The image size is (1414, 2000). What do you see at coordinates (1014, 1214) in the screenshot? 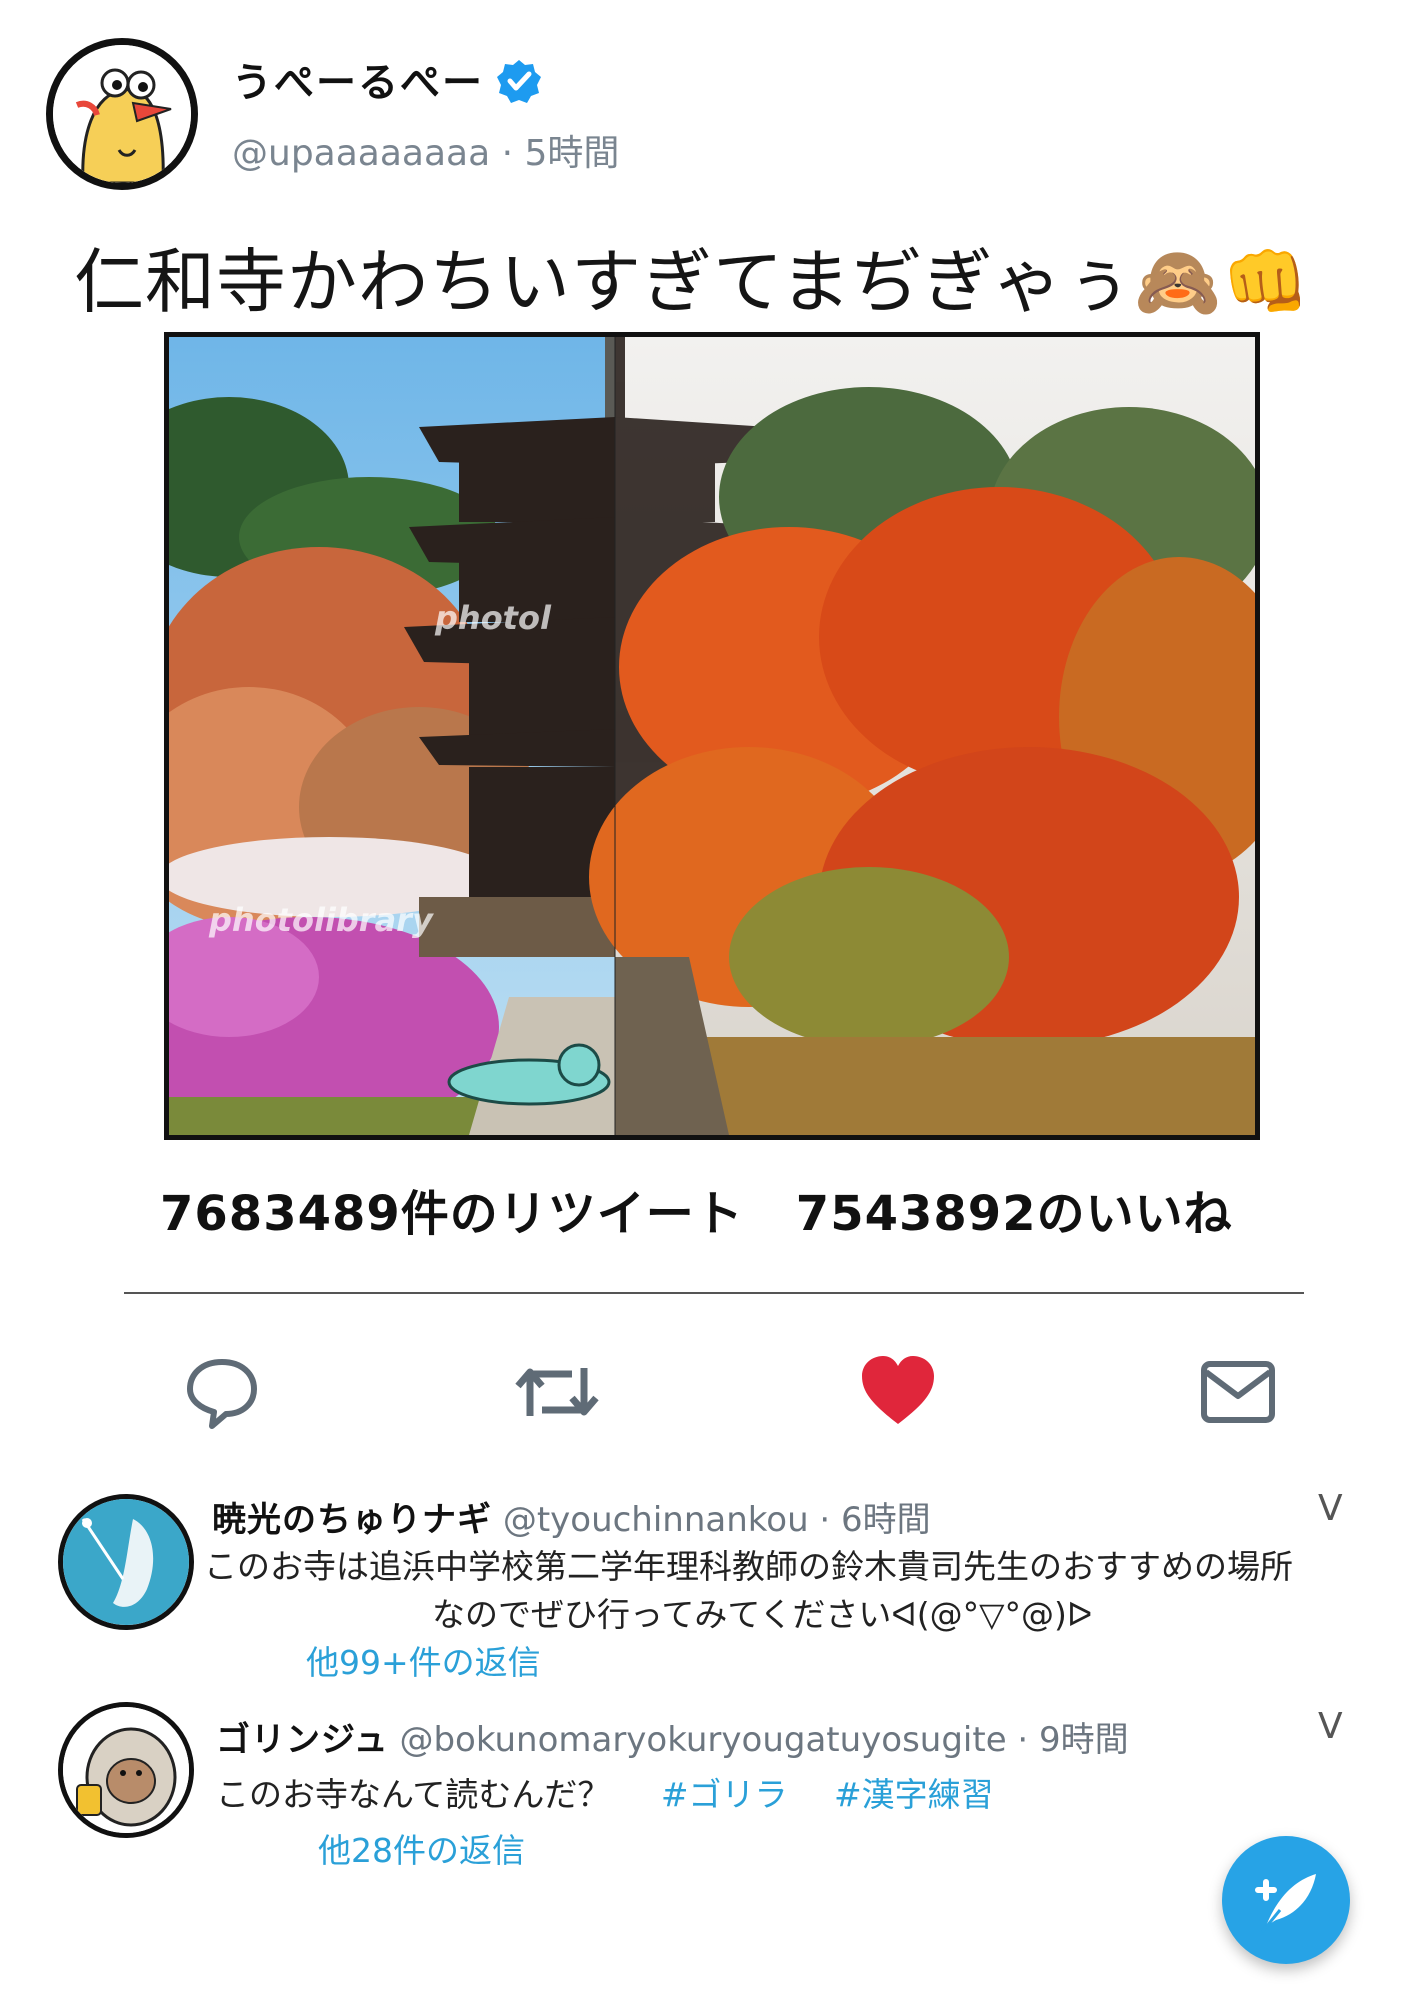
I see `like-count: 7543892のいいね` at bounding box center [1014, 1214].